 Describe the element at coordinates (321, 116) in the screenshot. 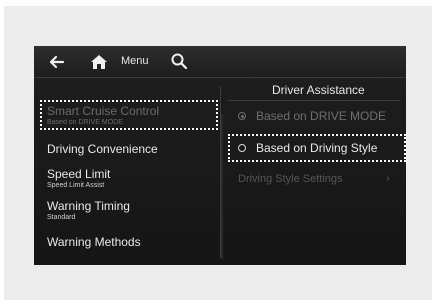

I see `option-based-on-drive-mode: Based on DRIVE MODE` at that location.